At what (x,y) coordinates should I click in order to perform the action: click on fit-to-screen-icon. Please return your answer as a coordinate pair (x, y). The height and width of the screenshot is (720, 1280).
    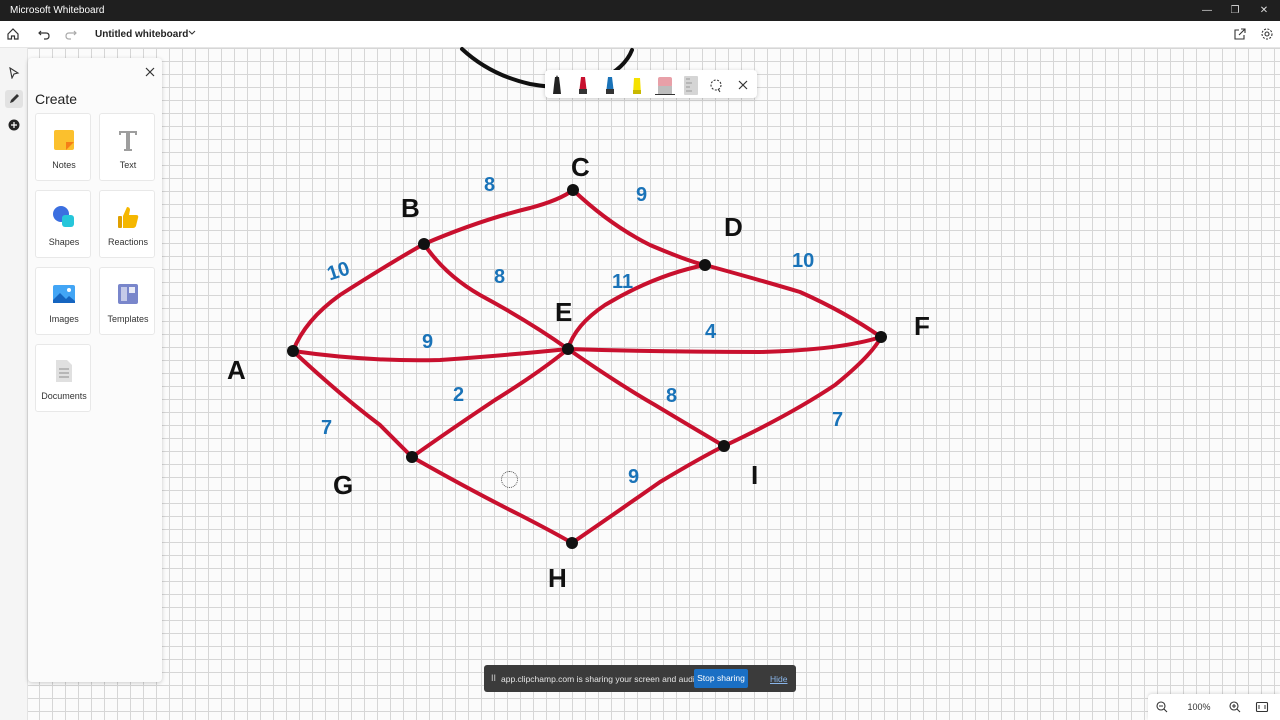
    Looking at the image, I should click on (1262, 707).